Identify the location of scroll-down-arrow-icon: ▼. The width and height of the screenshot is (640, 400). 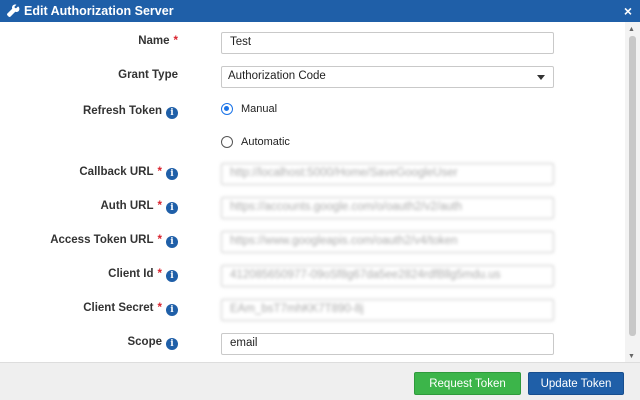
(631, 356).